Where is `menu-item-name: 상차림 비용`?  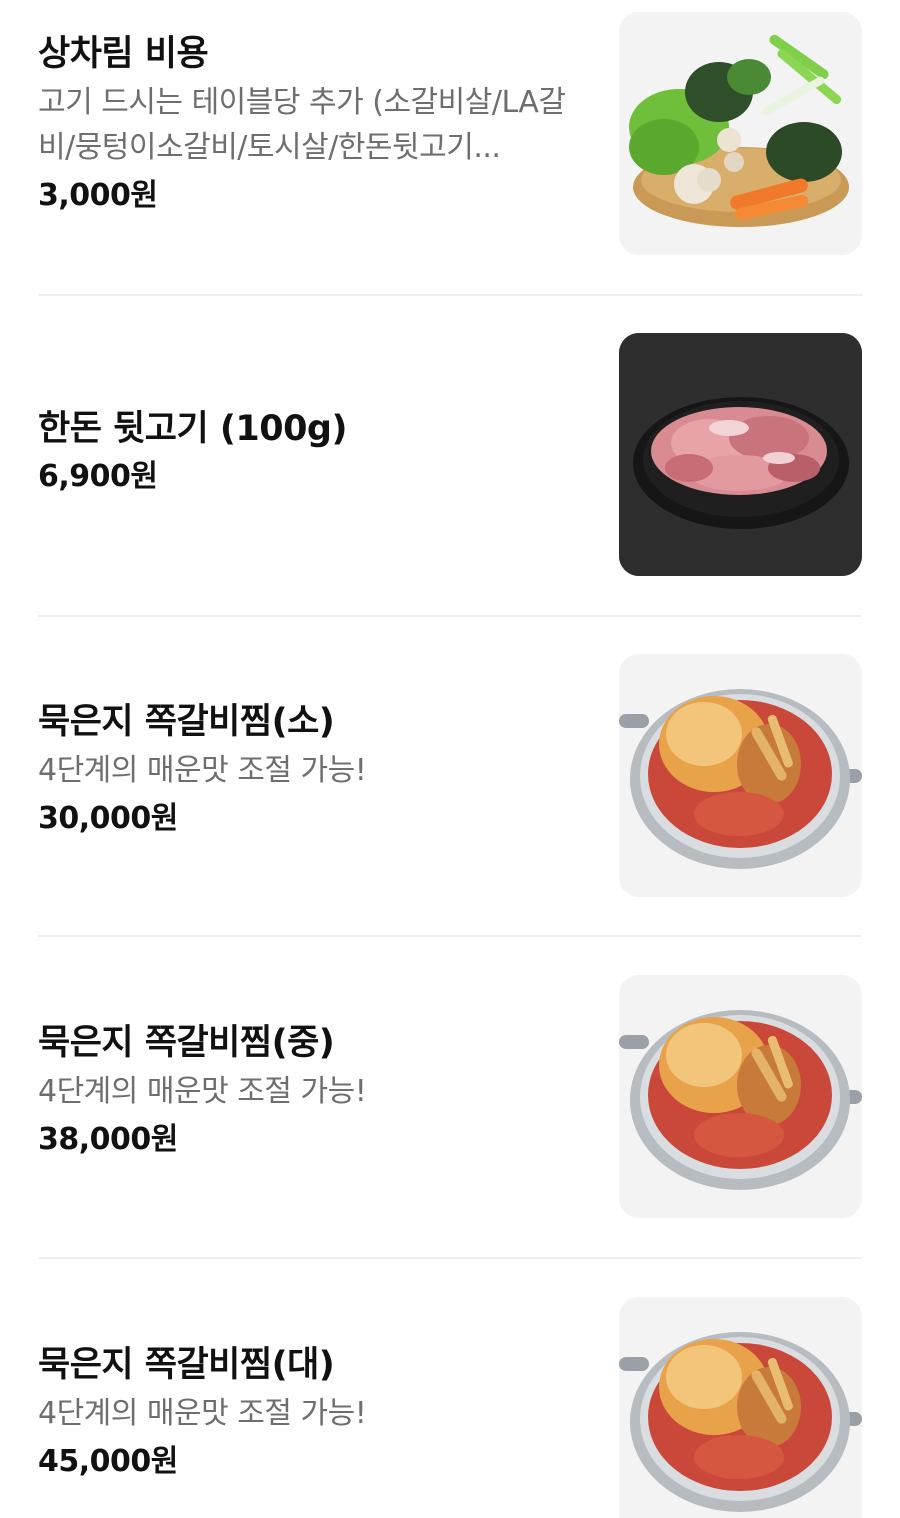 menu-item-name: 상차림 비용 is located at coordinates (123, 54).